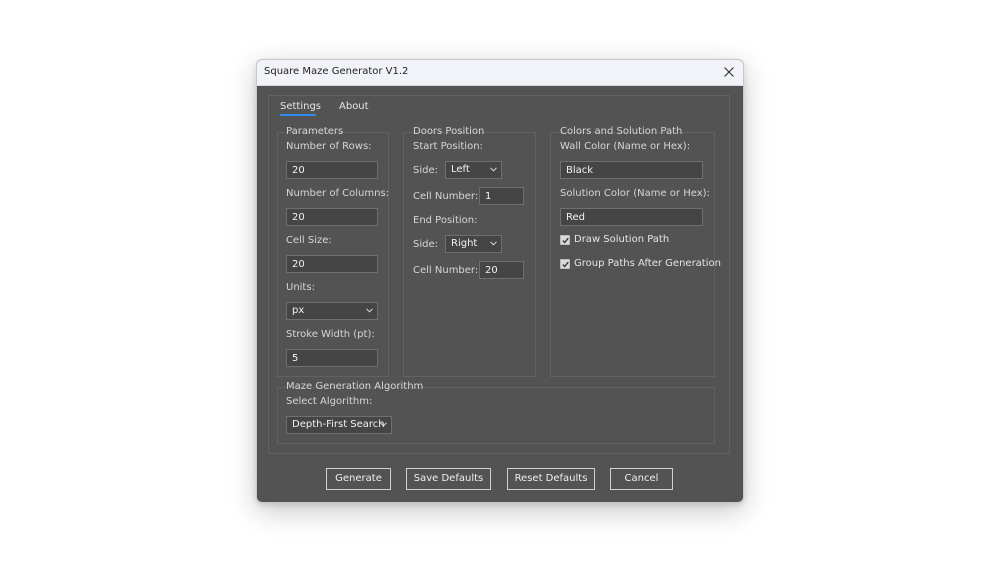 Image resolution: width=1005 pixels, height=565 pixels. What do you see at coordinates (425, 170) in the screenshot?
I see `start-side-label: Side:` at bounding box center [425, 170].